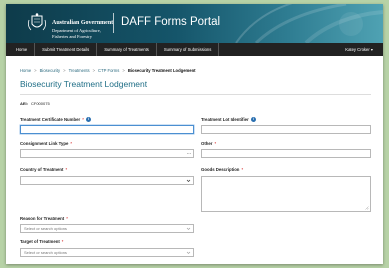  What do you see at coordinates (84, 84) in the screenshot?
I see `page-title: Biosecurity Treatment Lodgement` at bounding box center [84, 84].